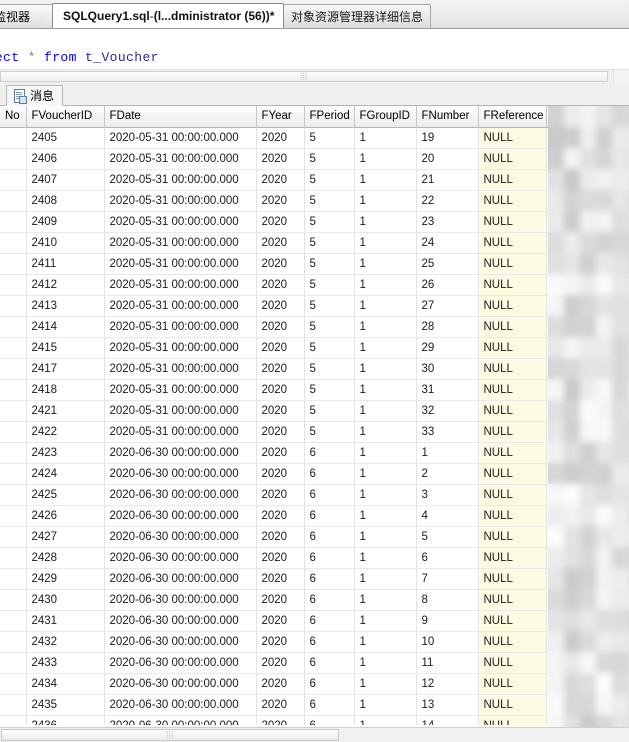  What do you see at coordinates (447, 180) in the screenshot?
I see `cell-num: 21` at bounding box center [447, 180].